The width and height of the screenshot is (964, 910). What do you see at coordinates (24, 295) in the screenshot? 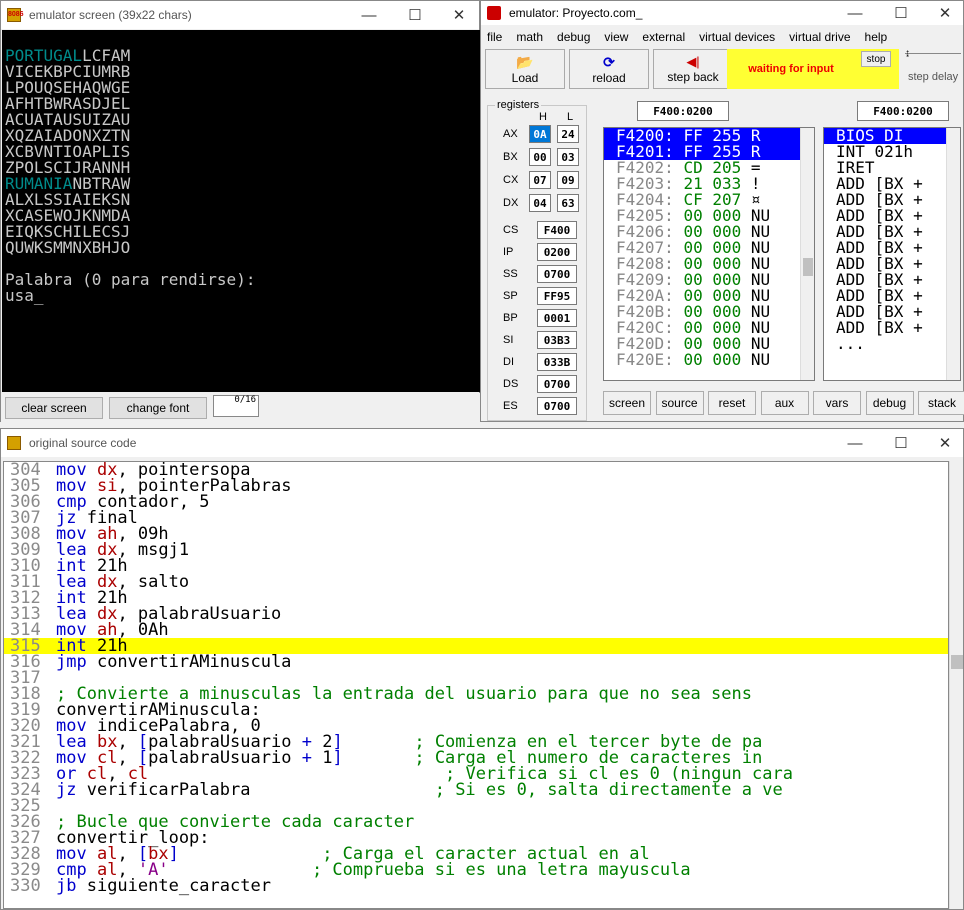
I see `console-text: usa_` at bounding box center [24, 295].